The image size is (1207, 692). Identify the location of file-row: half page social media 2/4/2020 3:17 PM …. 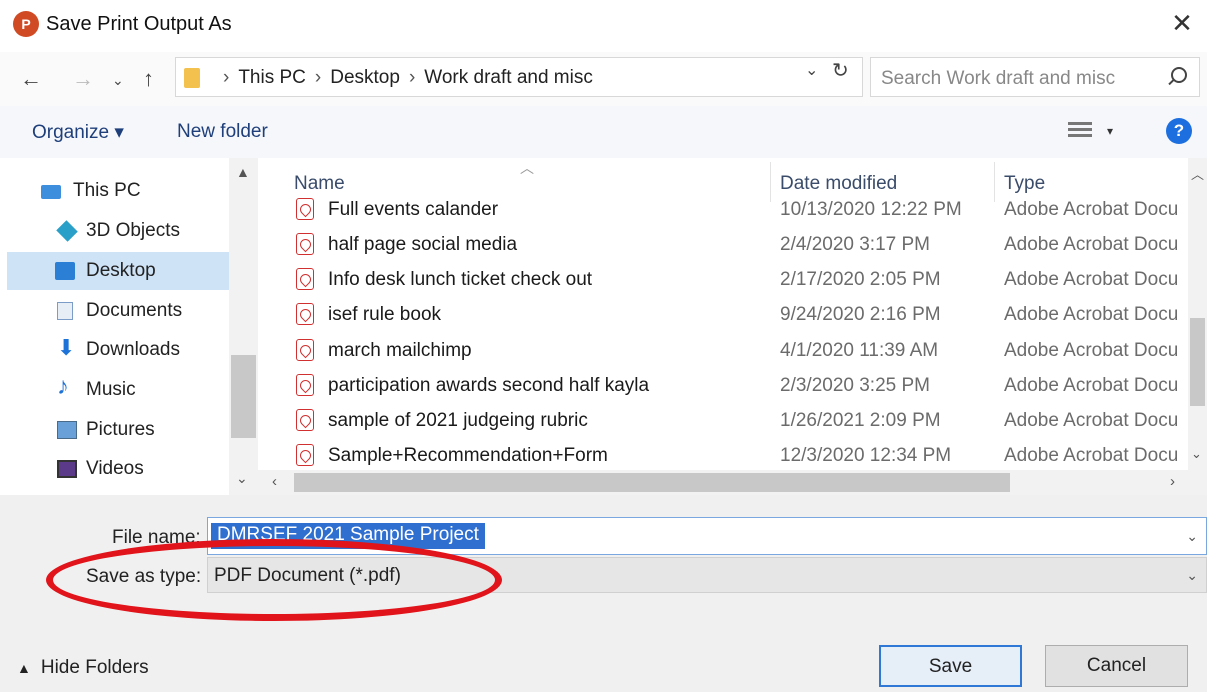
(723, 244).